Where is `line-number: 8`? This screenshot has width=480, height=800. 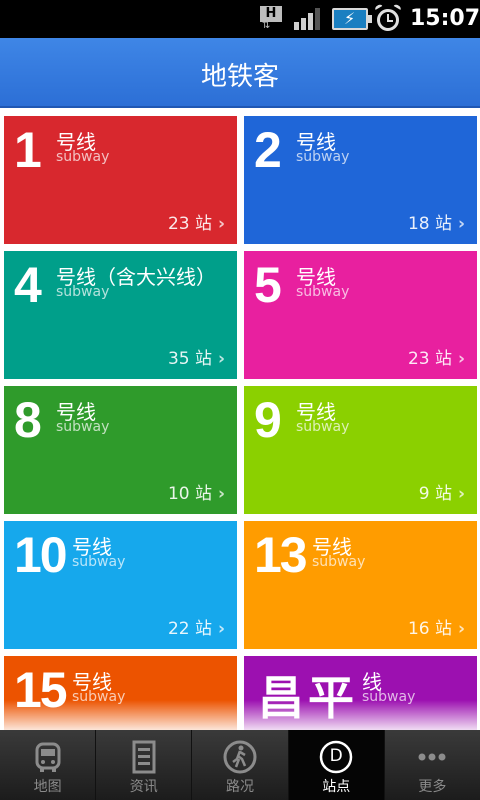
line-number: 8 is located at coordinates (28, 420).